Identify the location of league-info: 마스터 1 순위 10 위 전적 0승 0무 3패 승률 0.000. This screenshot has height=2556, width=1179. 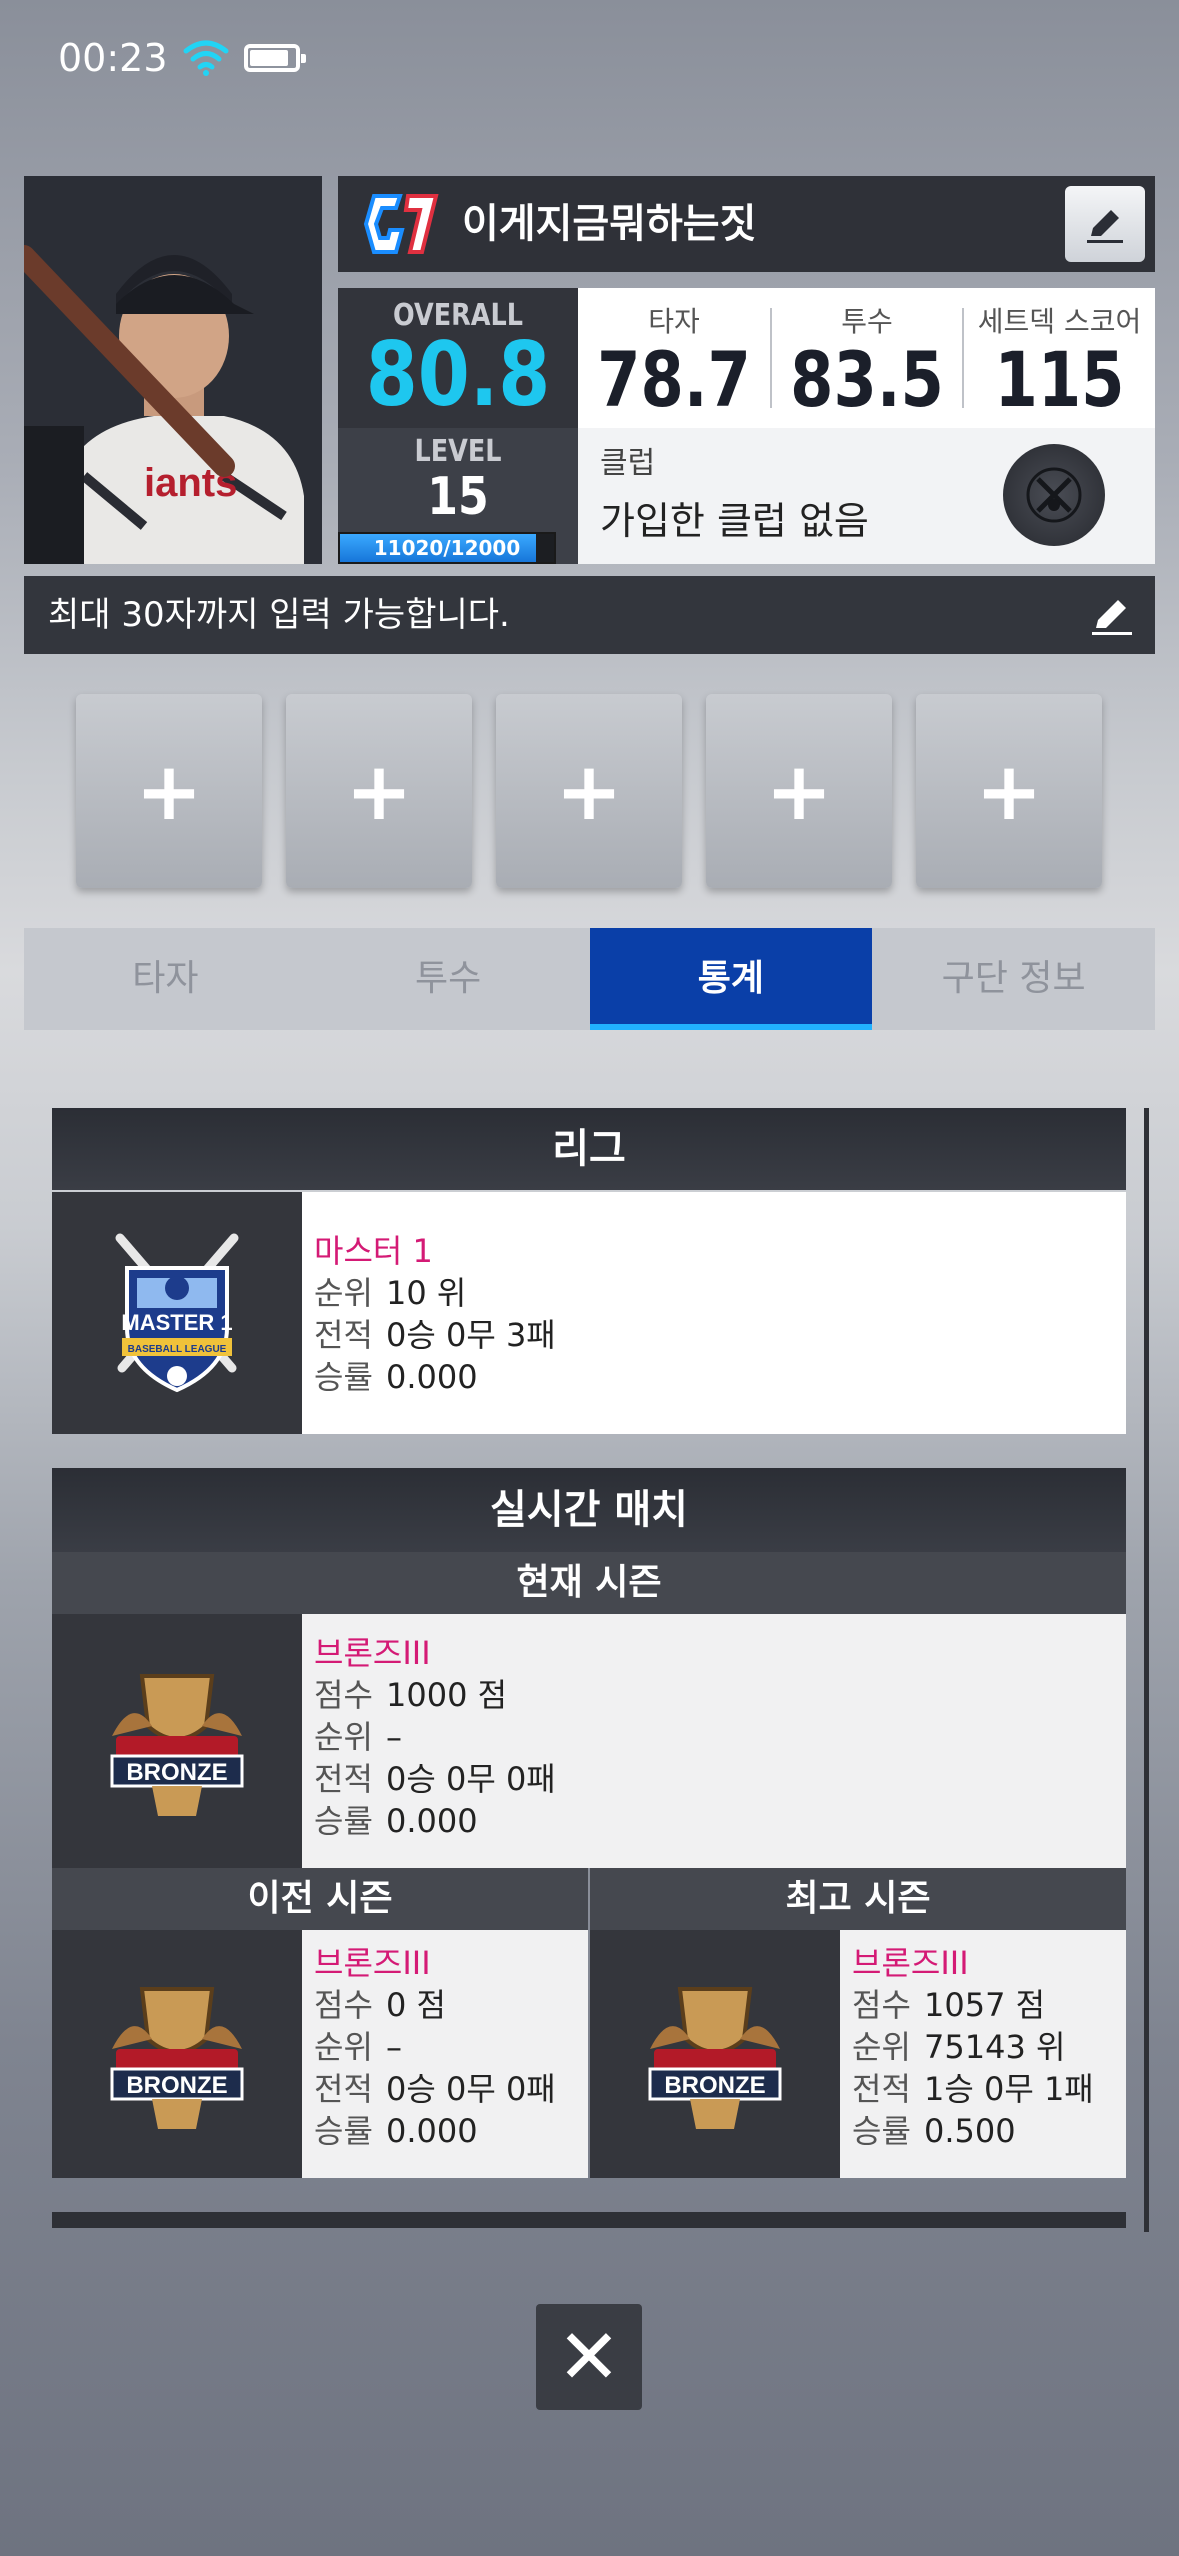
(714, 1313).